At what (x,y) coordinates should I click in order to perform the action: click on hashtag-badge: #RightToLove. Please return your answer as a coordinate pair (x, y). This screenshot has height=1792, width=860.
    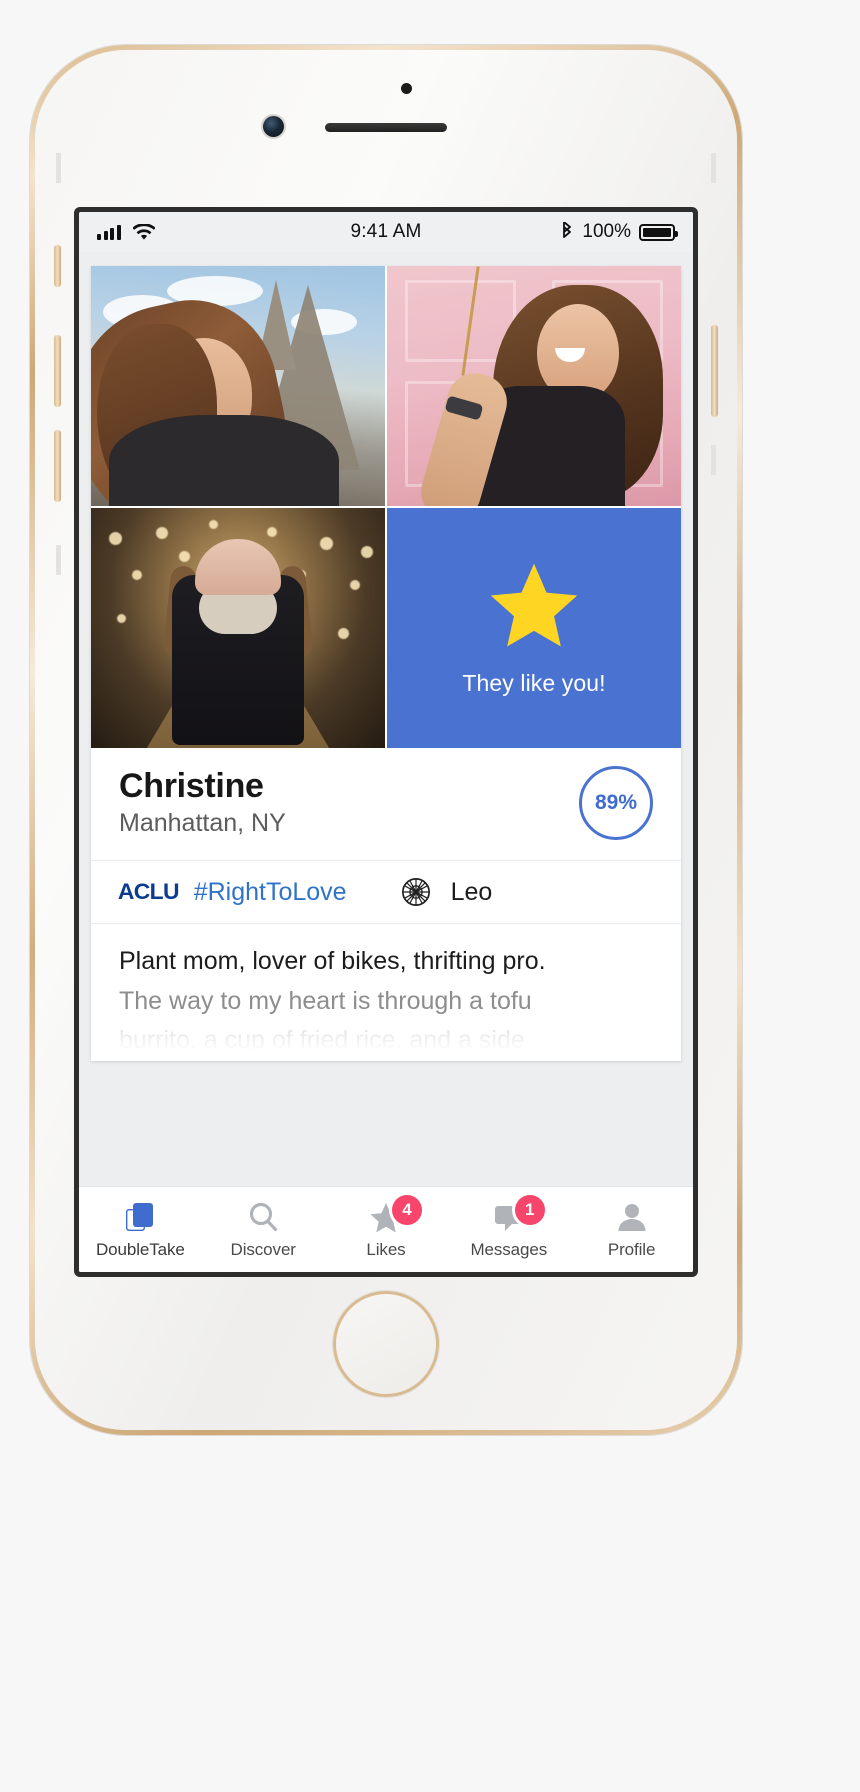
    Looking at the image, I should click on (270, 892).